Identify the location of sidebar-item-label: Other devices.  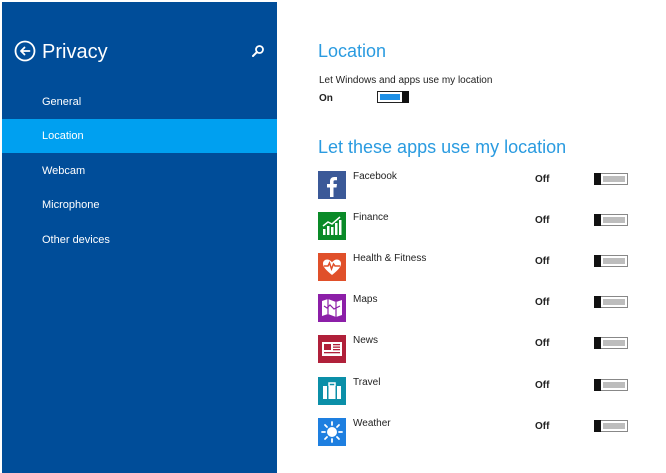
(76, 240).